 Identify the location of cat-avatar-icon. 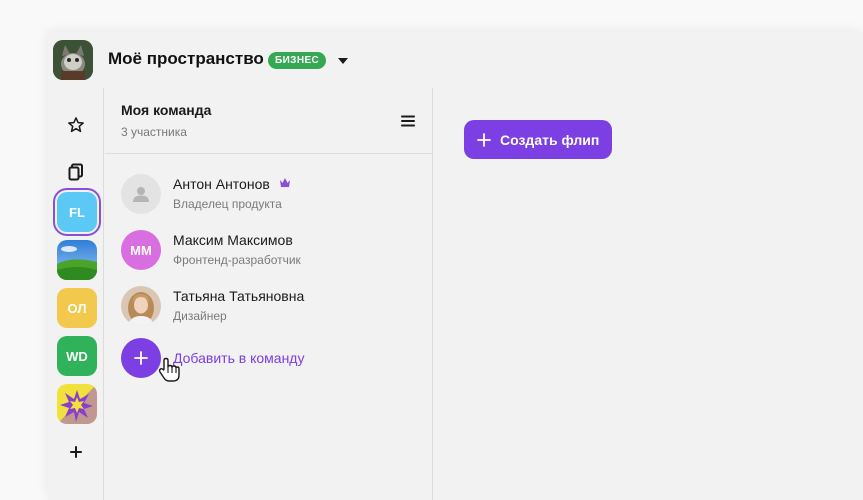
(73, 60).